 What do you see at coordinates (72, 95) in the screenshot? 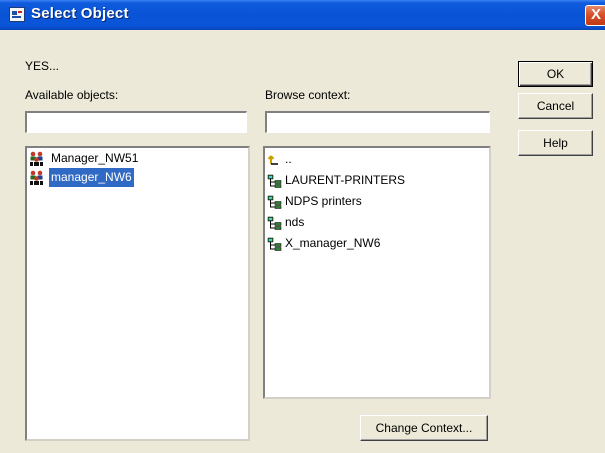
I see `available-objects-label: Available objects:` at bounding box center [72, 95].